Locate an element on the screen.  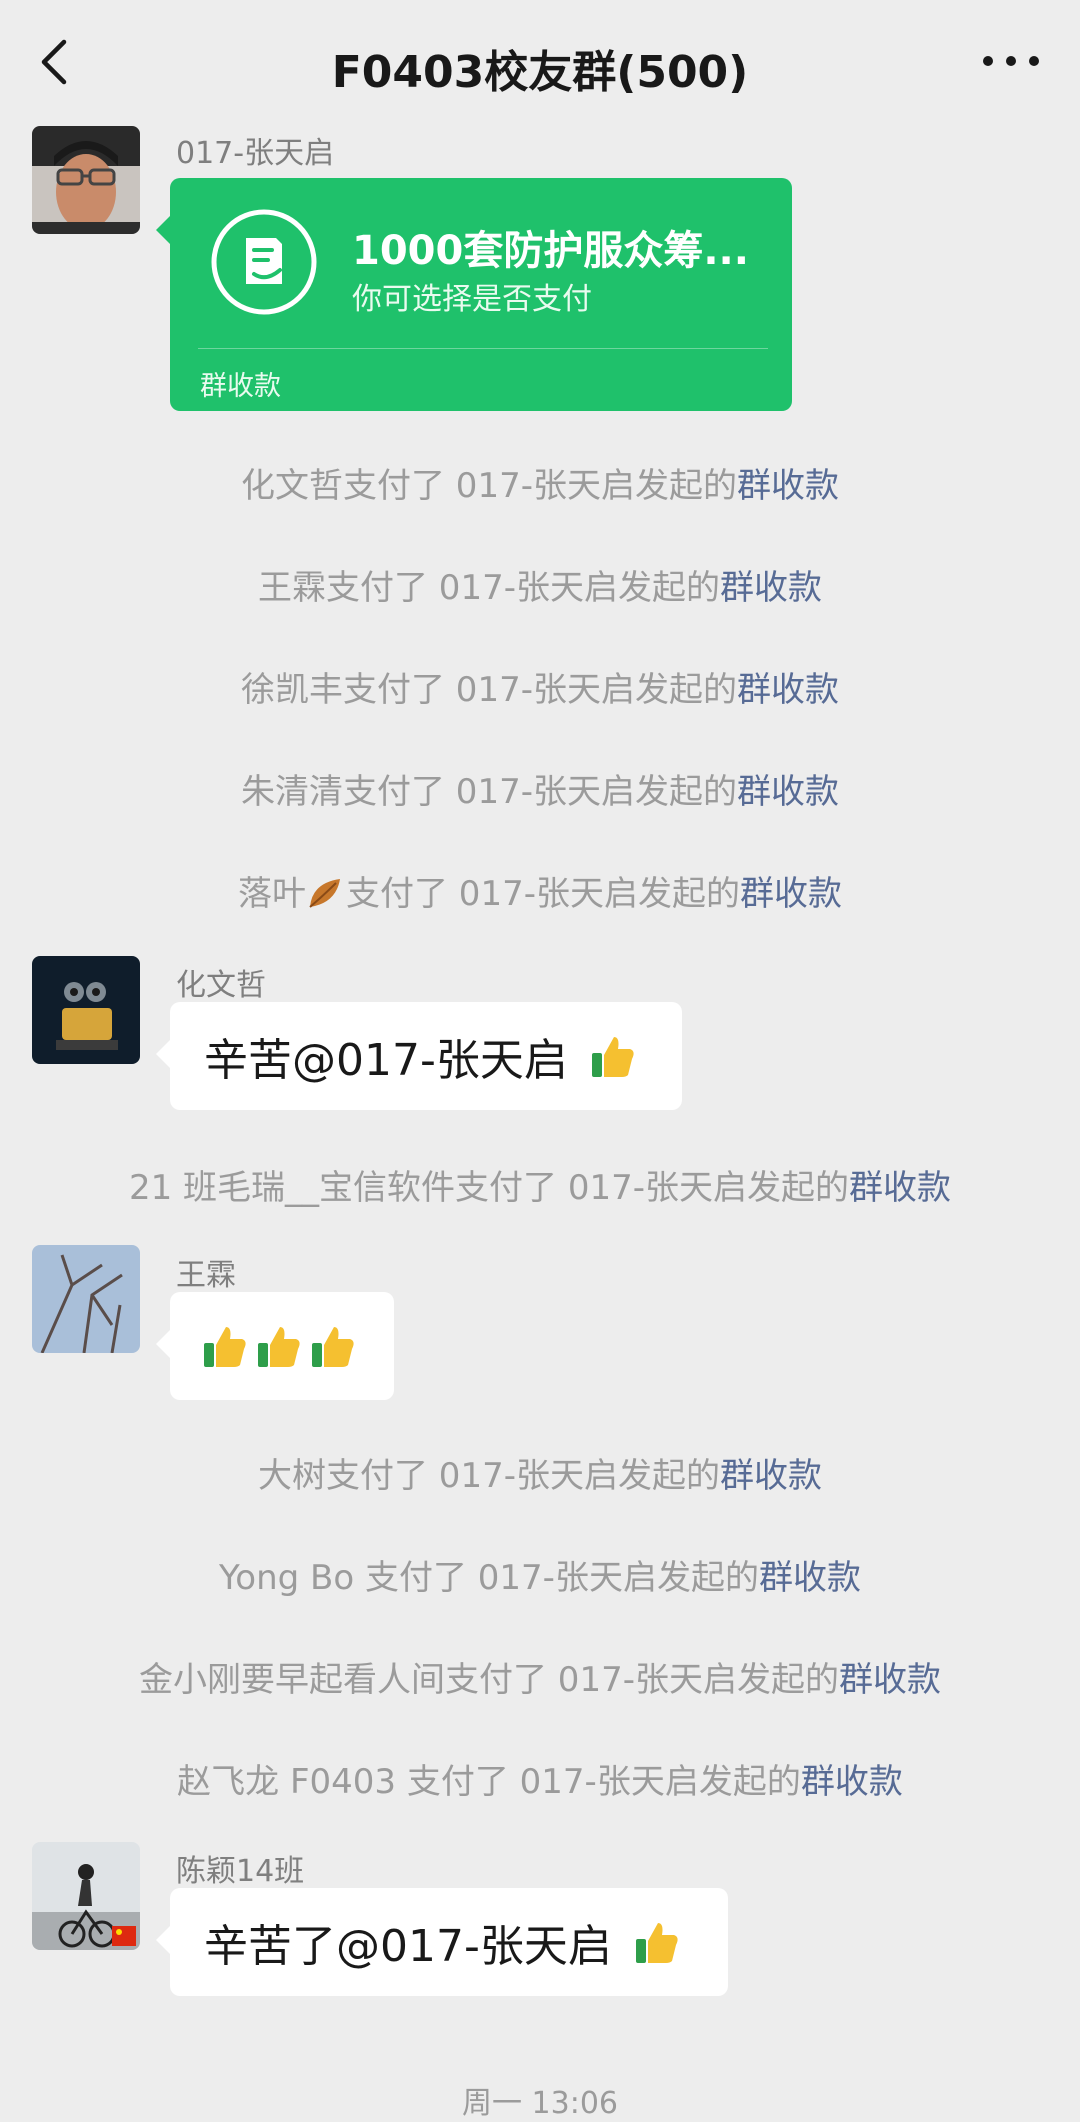
message-bubble: 辛苦@017-张天启 is located at coordinates (419, 1056).